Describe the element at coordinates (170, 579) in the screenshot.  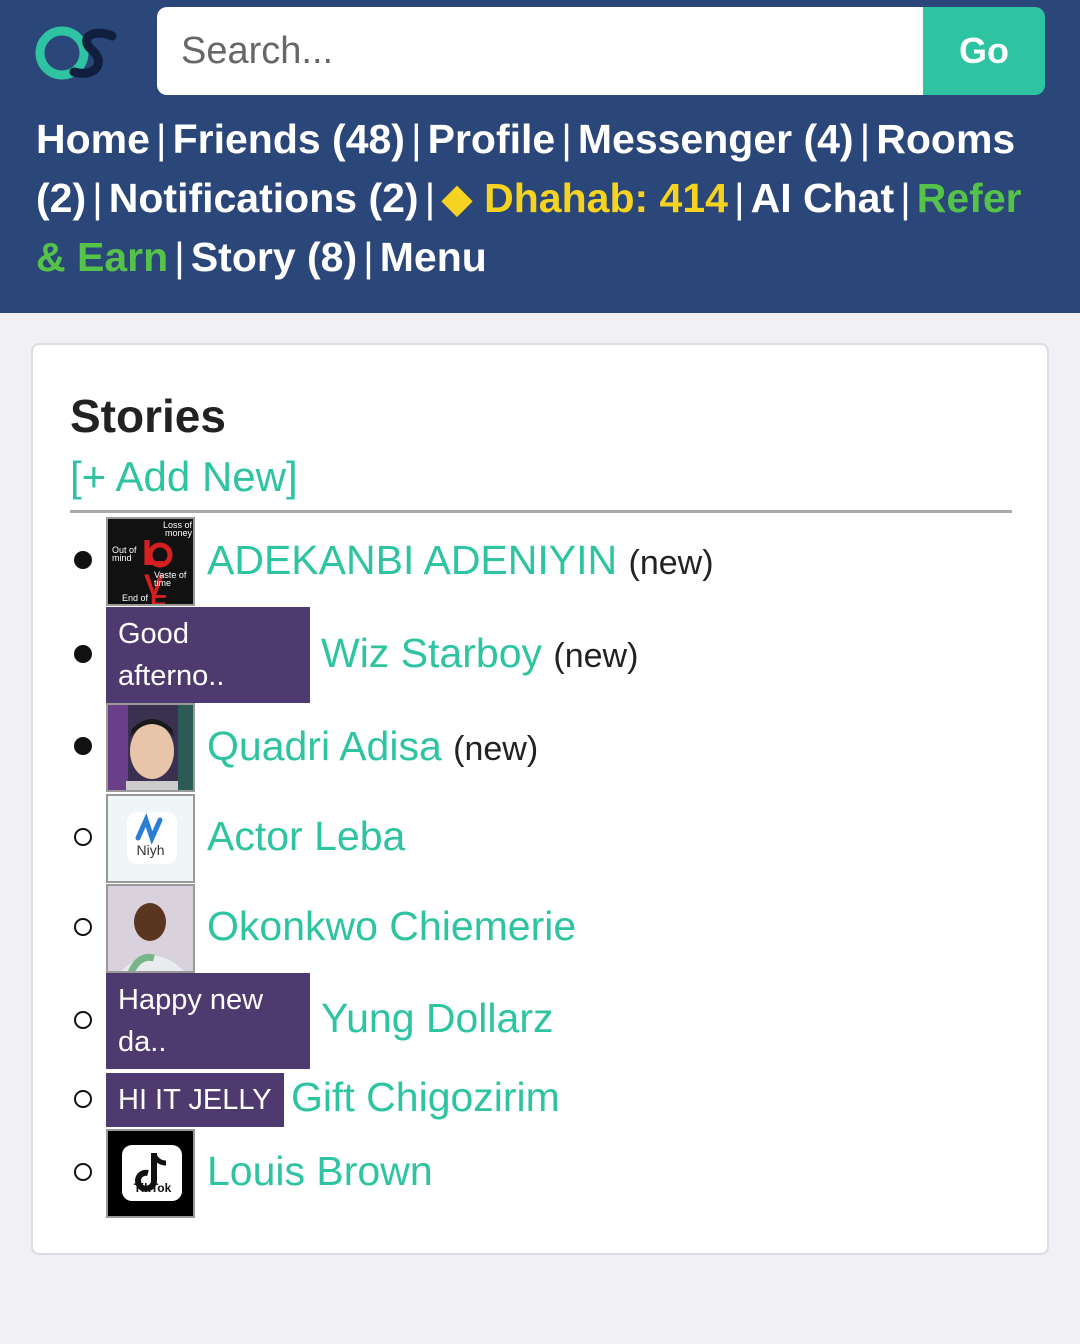
I see `poster-line: Vaste of time` at that location.